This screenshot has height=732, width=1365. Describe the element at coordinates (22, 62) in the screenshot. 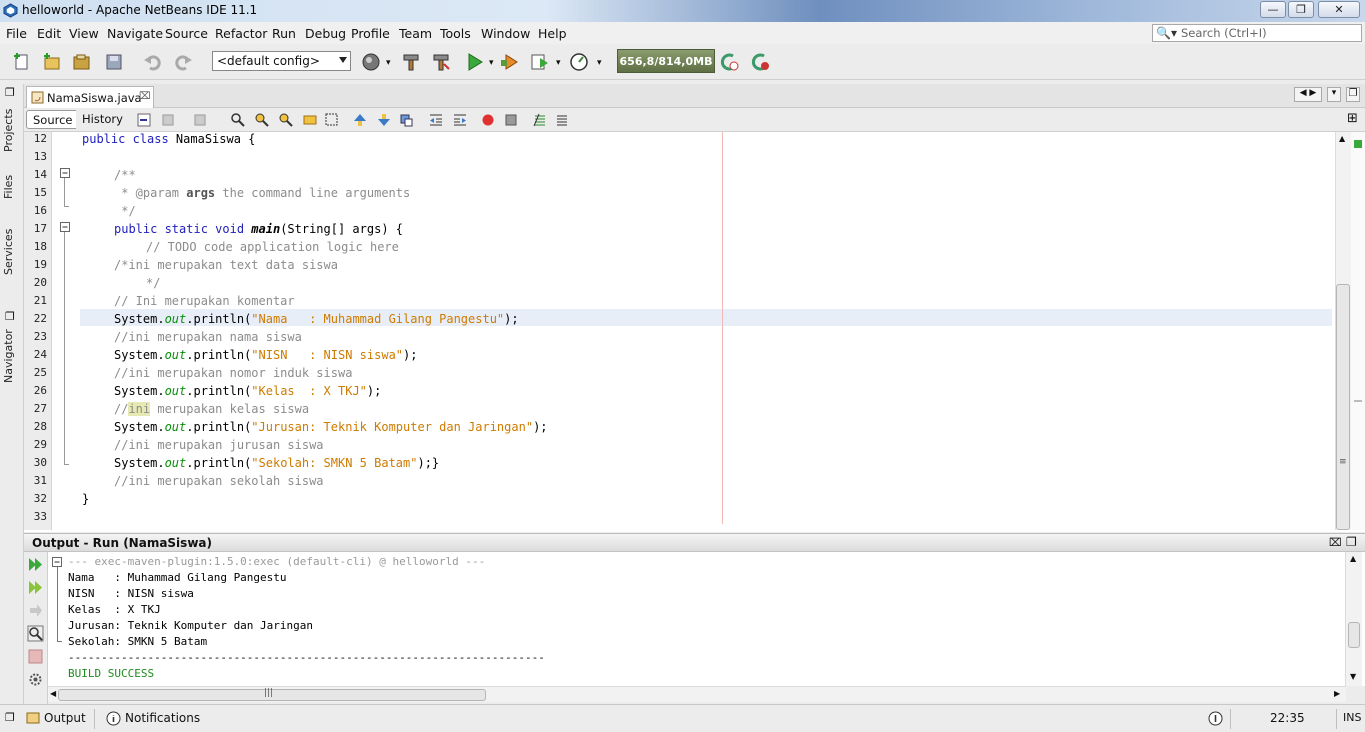

I see `new-file-icon` at that location.